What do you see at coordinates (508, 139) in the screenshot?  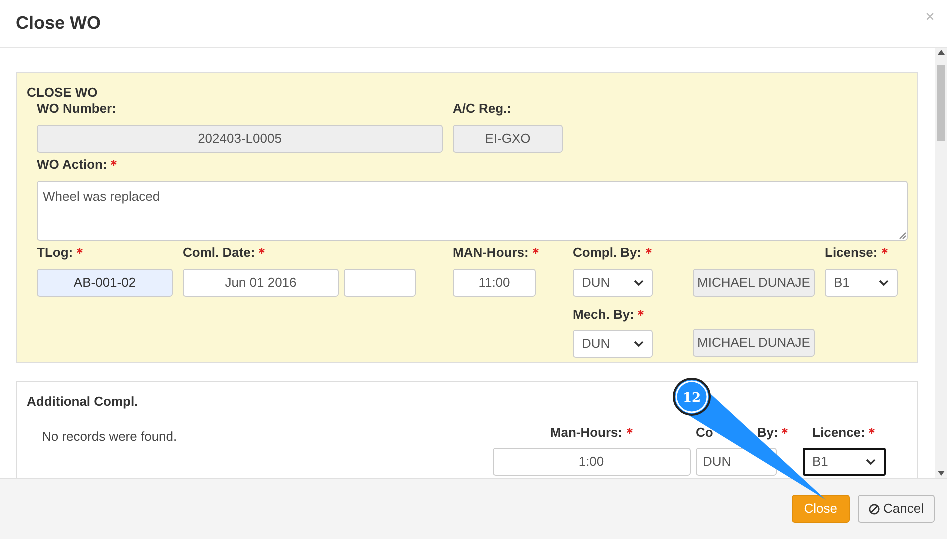 I see `ac-reg-field: EI-GXO` at bounding box center [508, 139].